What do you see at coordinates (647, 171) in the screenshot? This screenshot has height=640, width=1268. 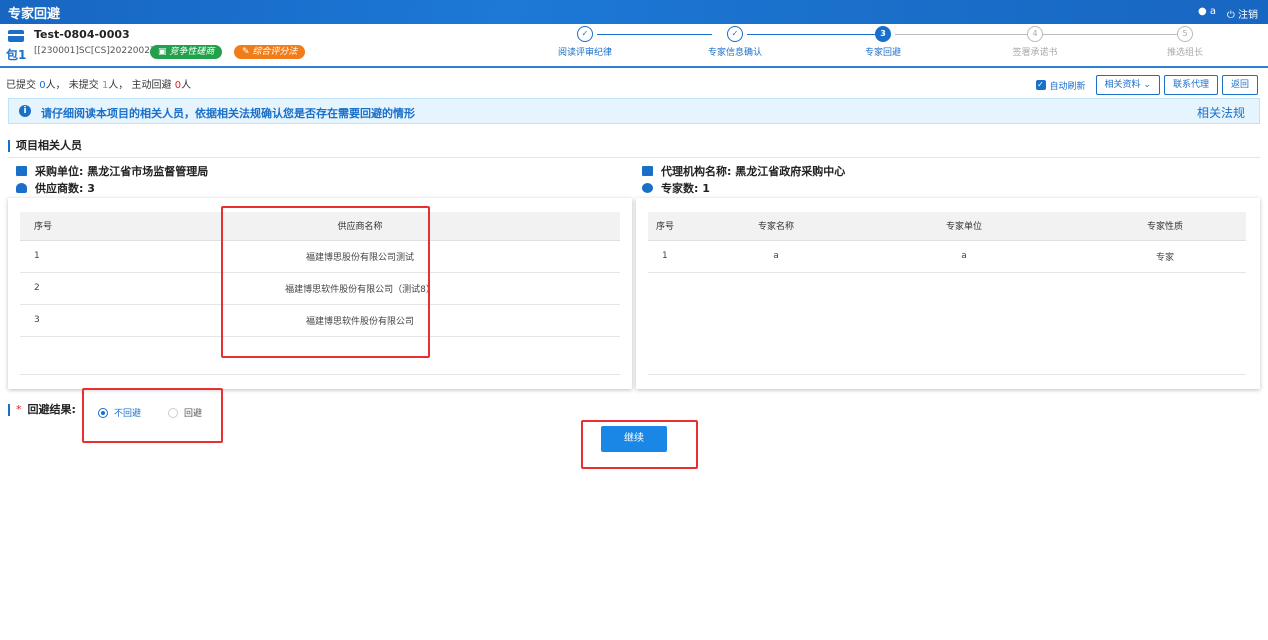 I see `building-icon` at bounding box center [647, 171].